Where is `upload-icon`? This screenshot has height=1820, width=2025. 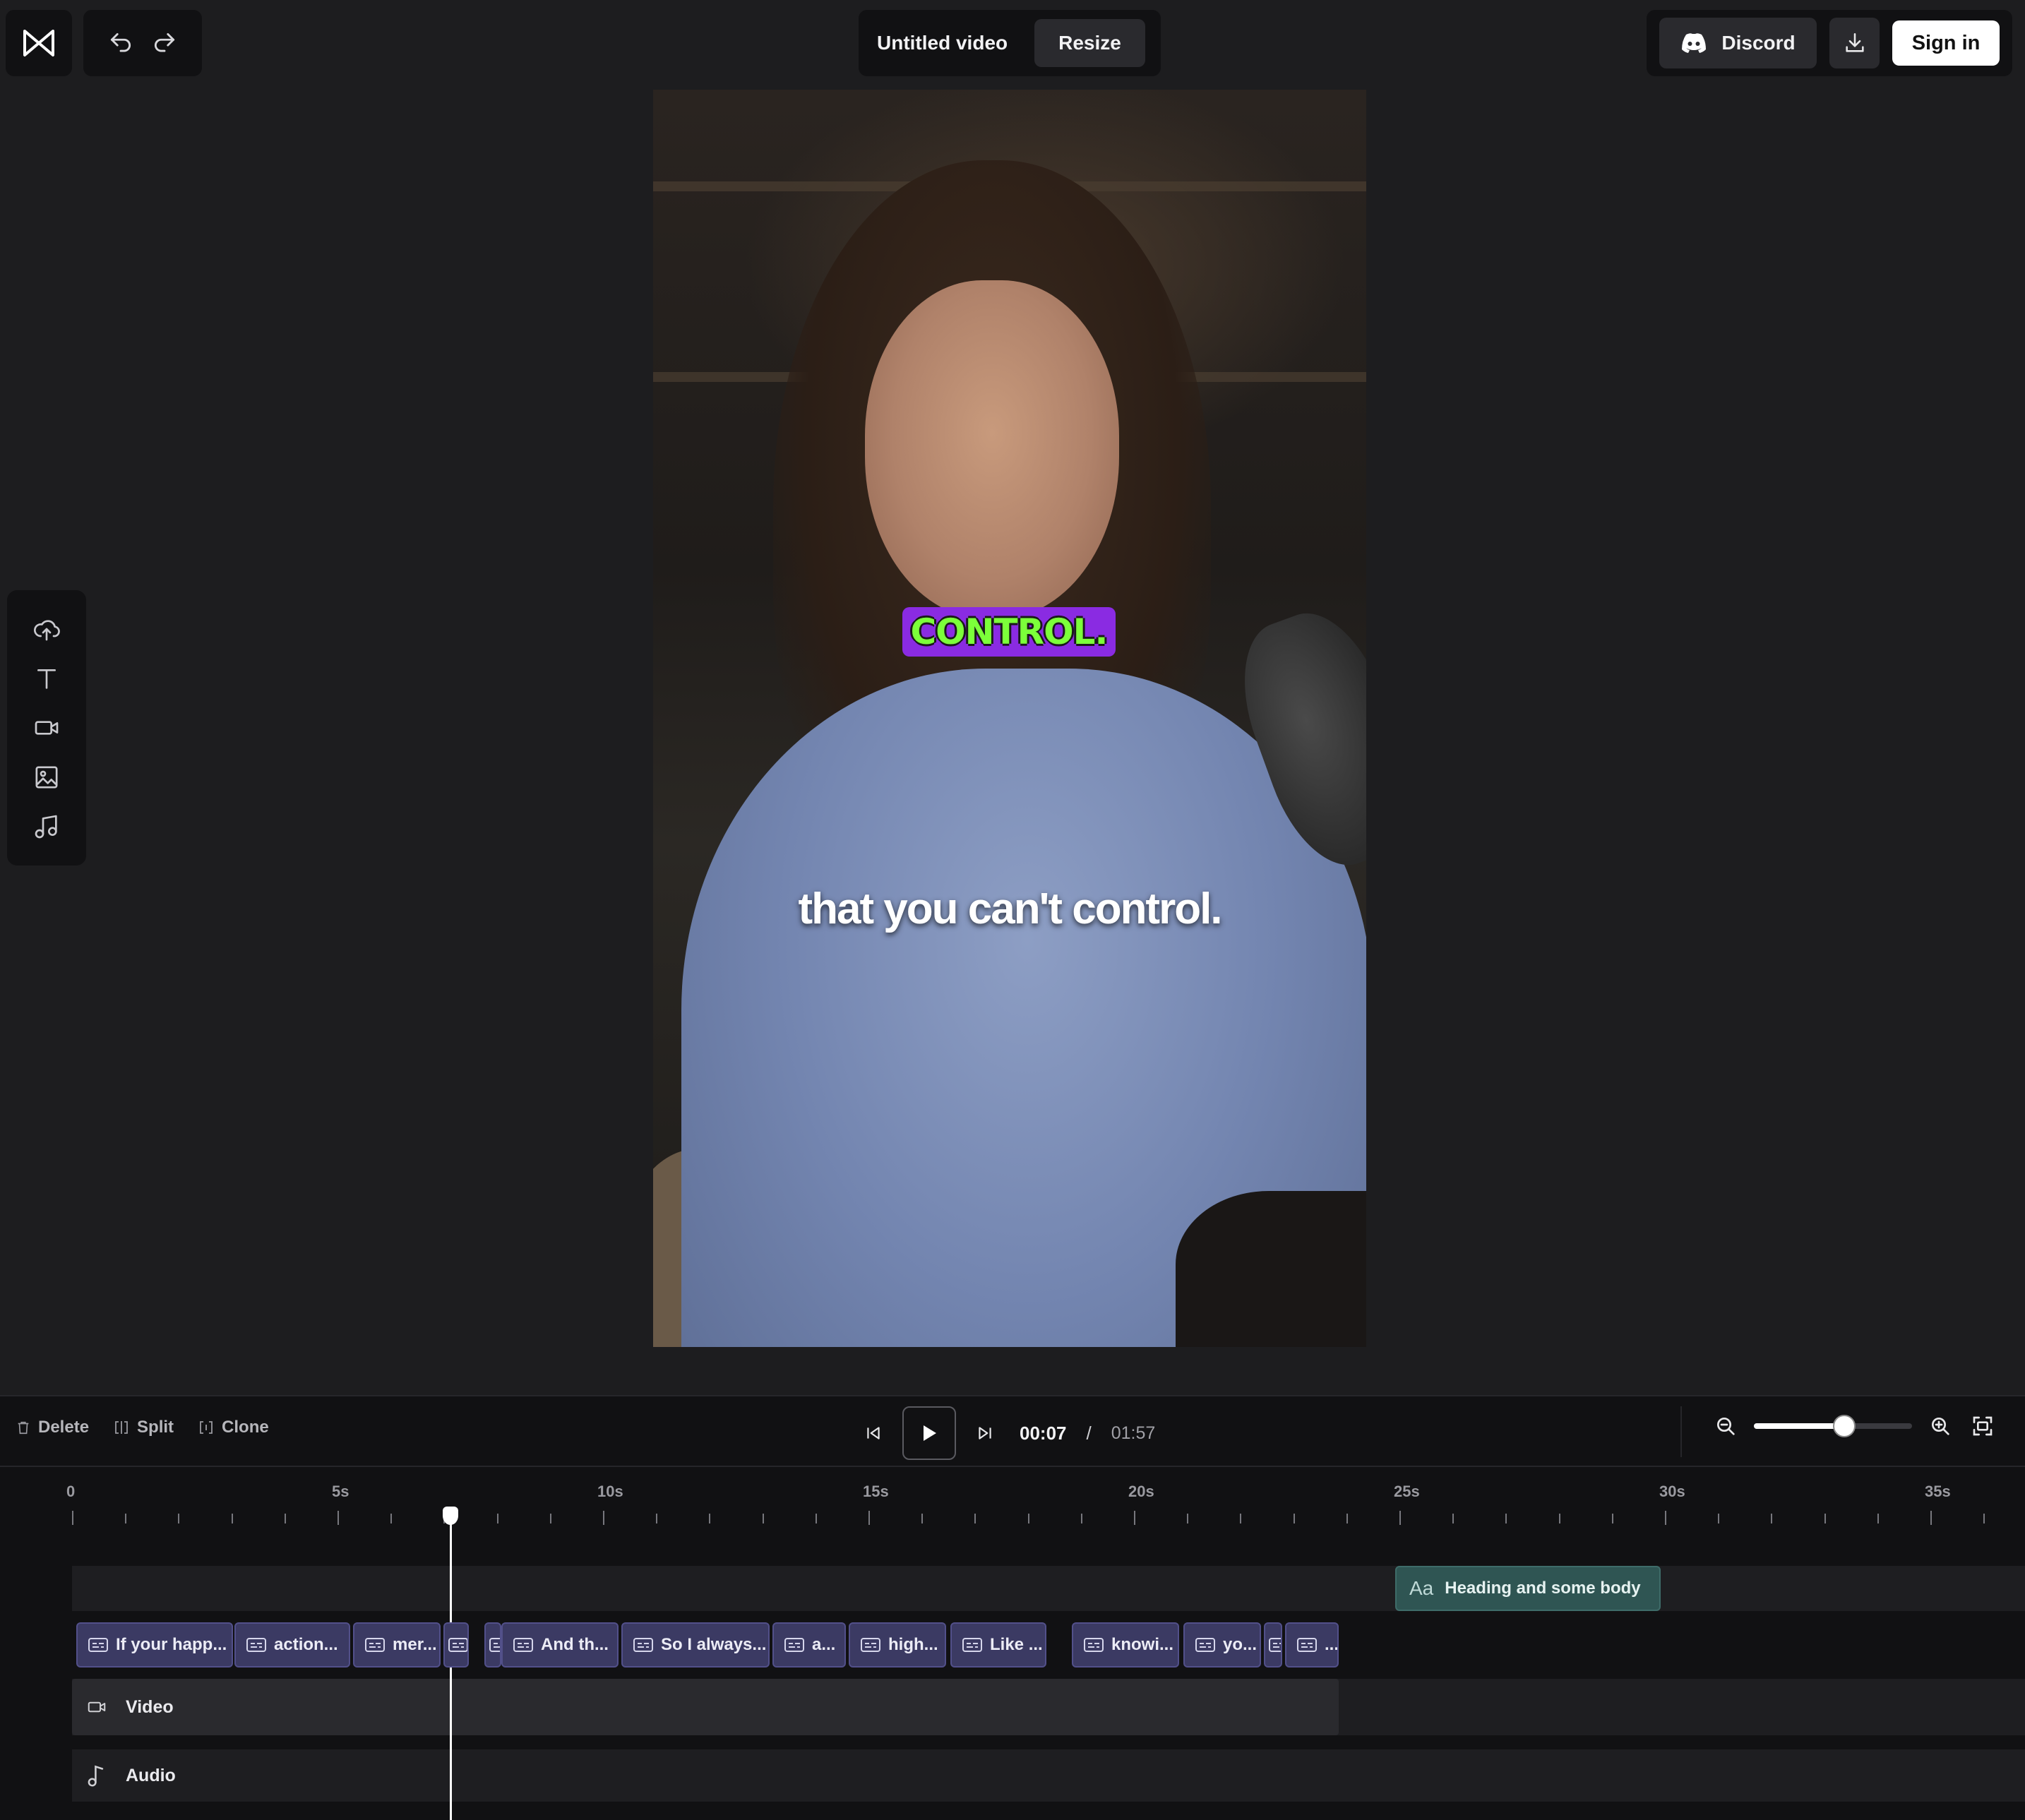
upload-icon is located at coordinates (47, 629).